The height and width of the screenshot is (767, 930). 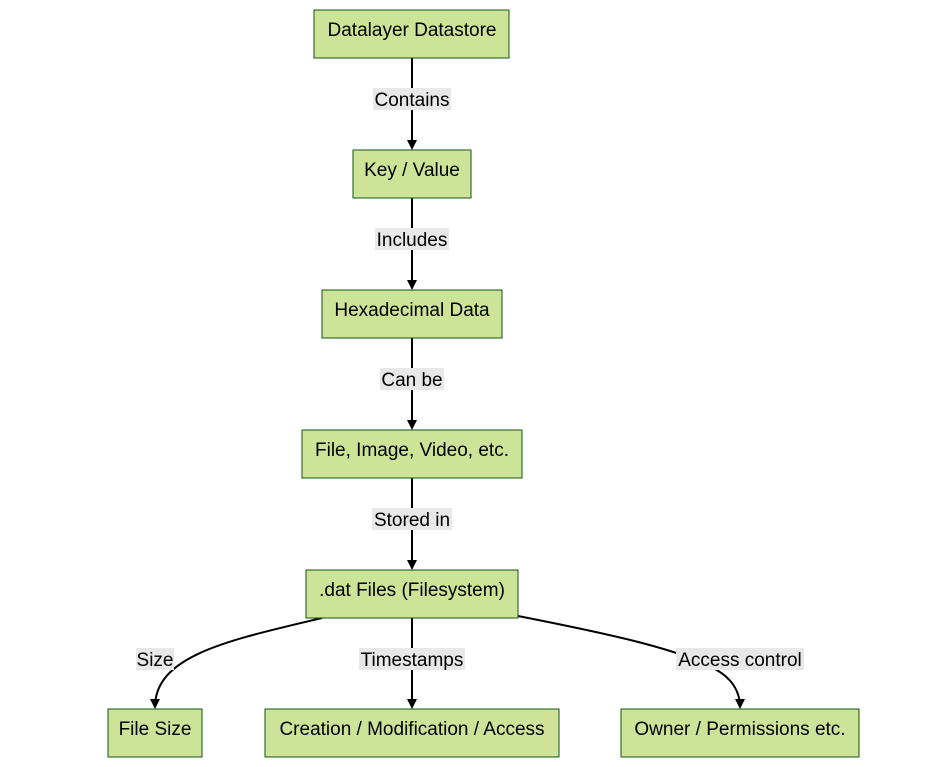 What do you see at coordinates (412, 310) in the screenshot?
I see `svg-text: Hexadecimal Data` at bounding box center [412, 310].